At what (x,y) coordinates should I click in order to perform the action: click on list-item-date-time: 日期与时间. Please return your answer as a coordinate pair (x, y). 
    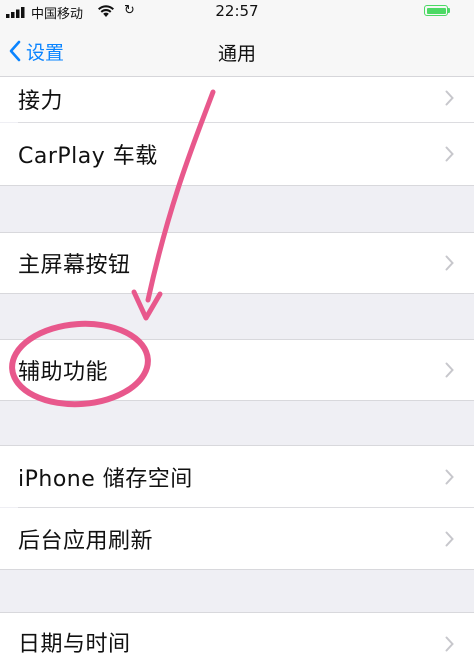
    Looking at the image, I should click on (237, 642).